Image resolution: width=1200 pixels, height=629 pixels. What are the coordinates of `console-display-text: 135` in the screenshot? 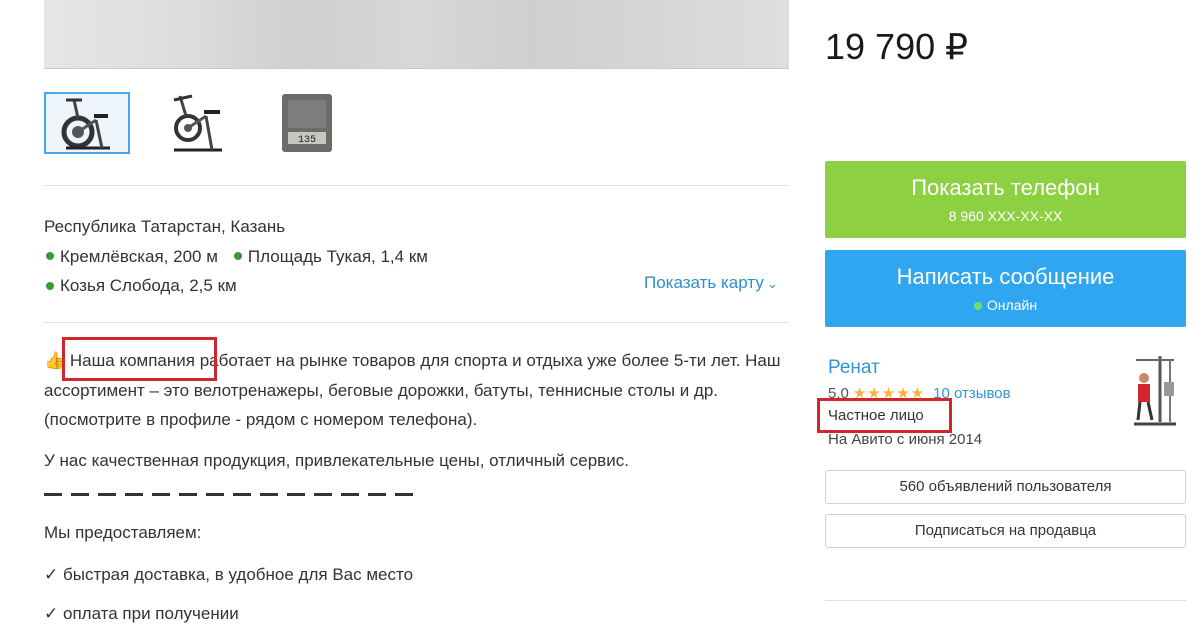 It's located at (307, 140).